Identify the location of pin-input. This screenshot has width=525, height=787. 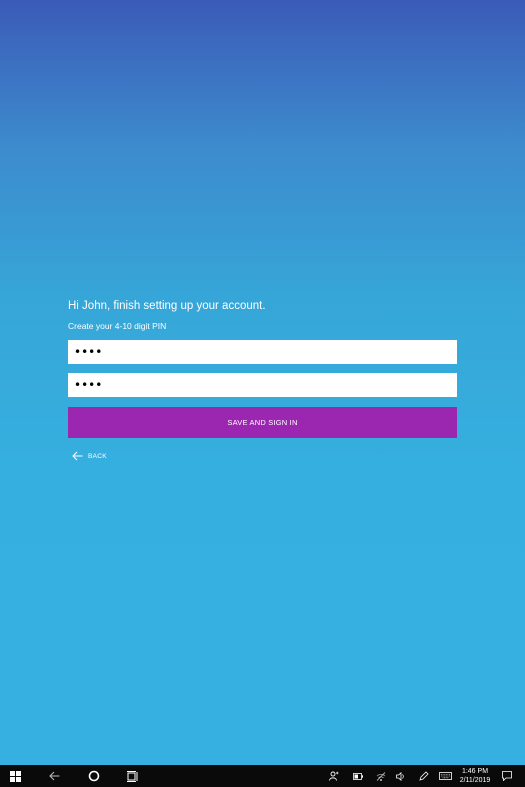
(262, 352).